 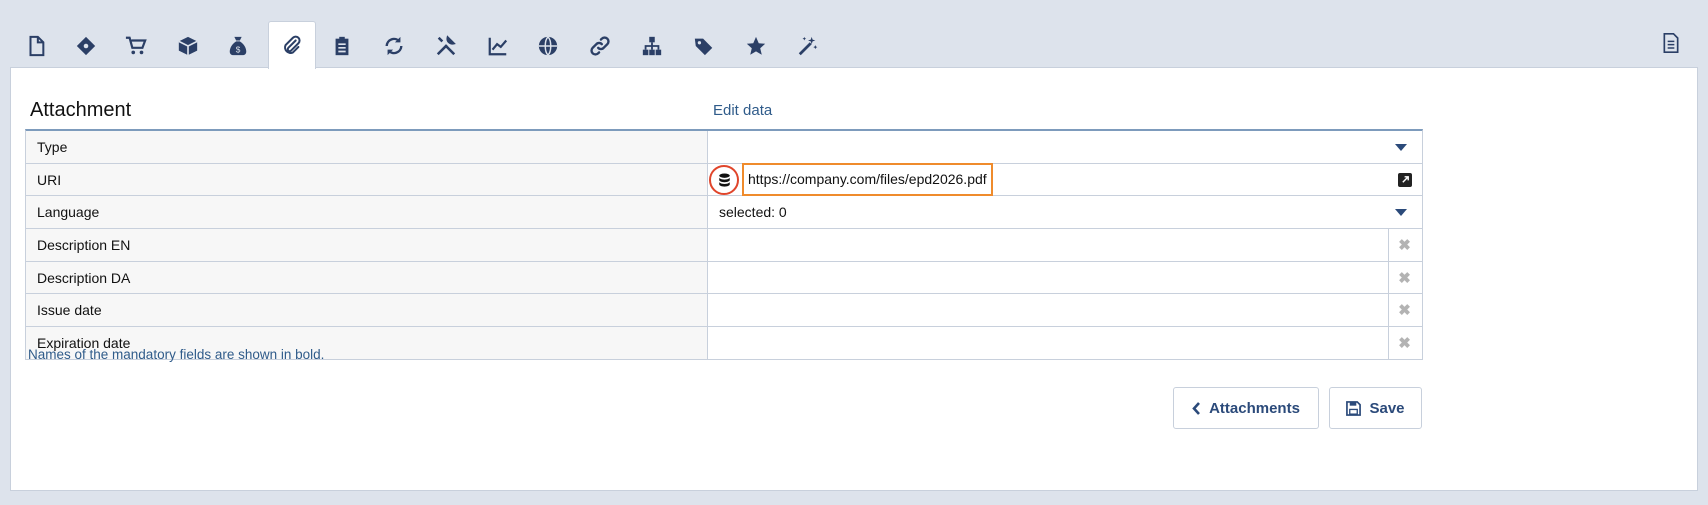 I want to click on tab-general, so click(x=36, y=45).